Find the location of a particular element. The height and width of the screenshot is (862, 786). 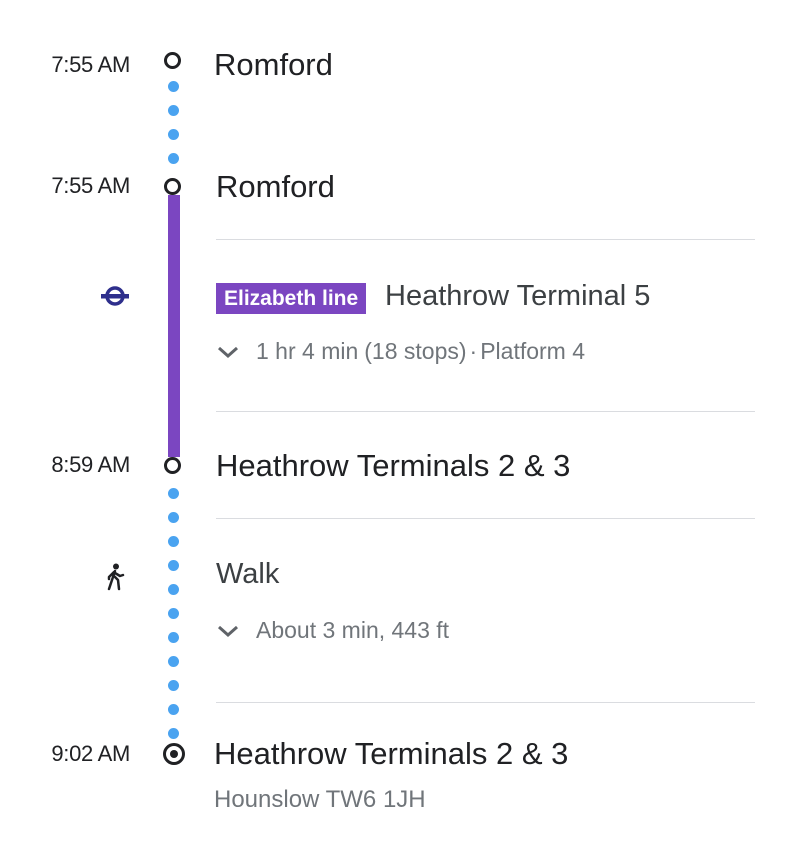

transit-stops-count: (18 stops) is located at coordinates (415, 351).